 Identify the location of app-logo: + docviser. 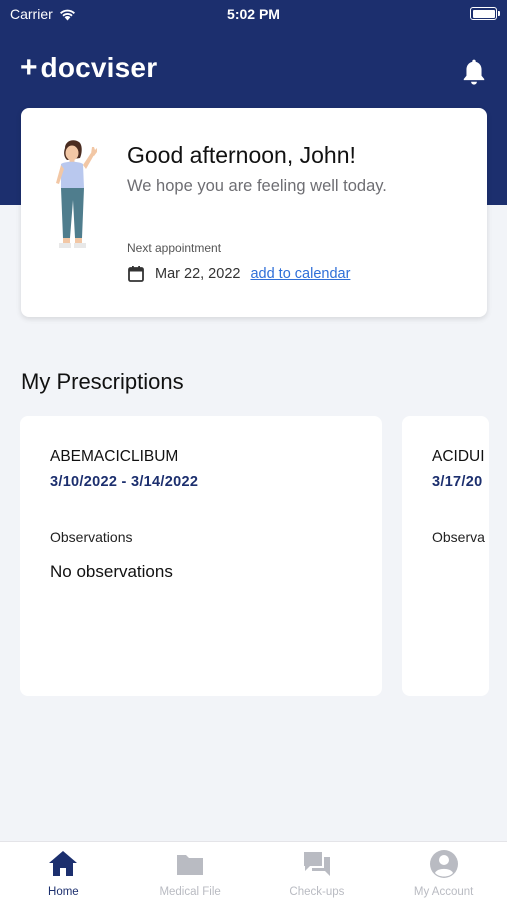
(88, 68).